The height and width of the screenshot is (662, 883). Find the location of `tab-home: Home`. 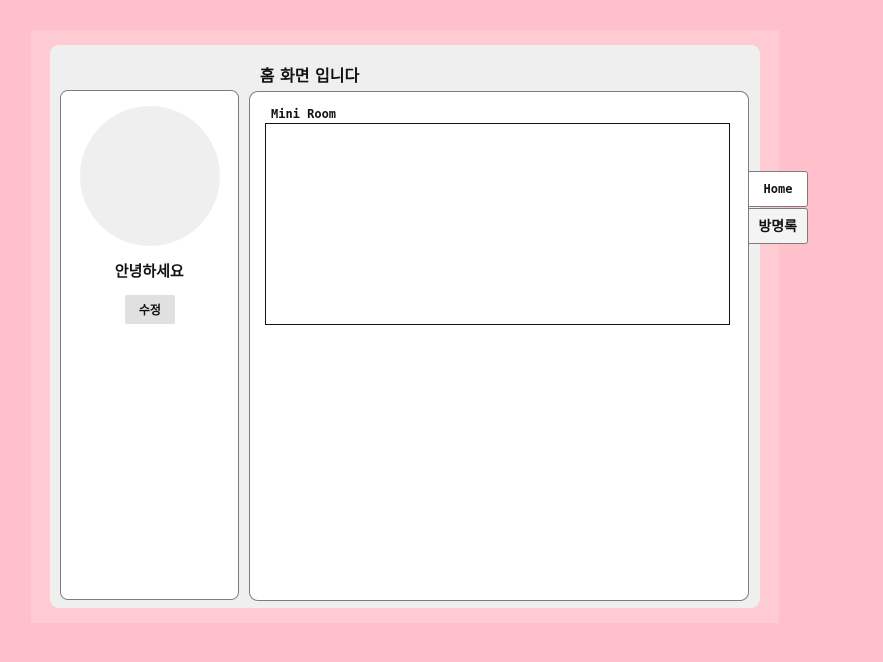

tab-home: Home is located at coordinates (778, 189).